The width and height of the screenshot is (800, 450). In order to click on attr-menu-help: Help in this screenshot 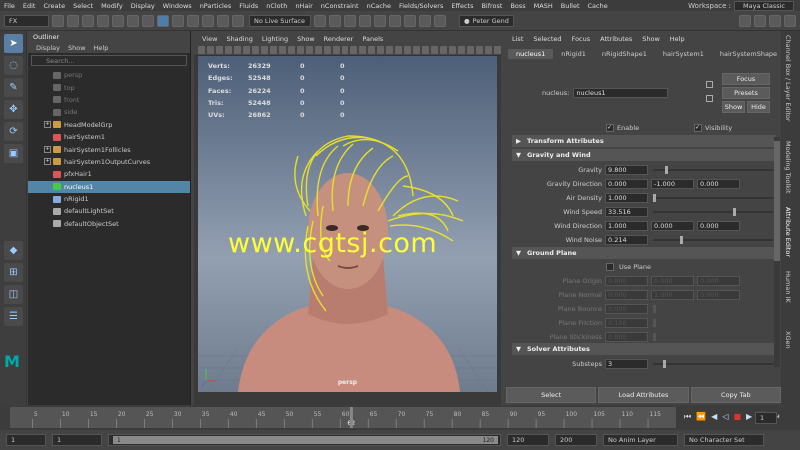, I will do `click(677, 39)`.